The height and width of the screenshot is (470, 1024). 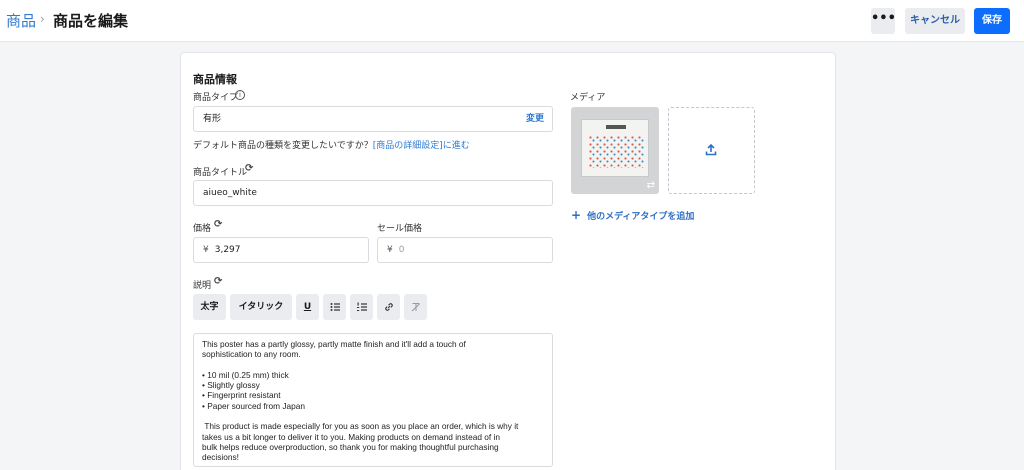 What do you see at coordinates (209, 307) in the screenshot?
I see `bold-button: 太字` at bounding box center [209, 307].